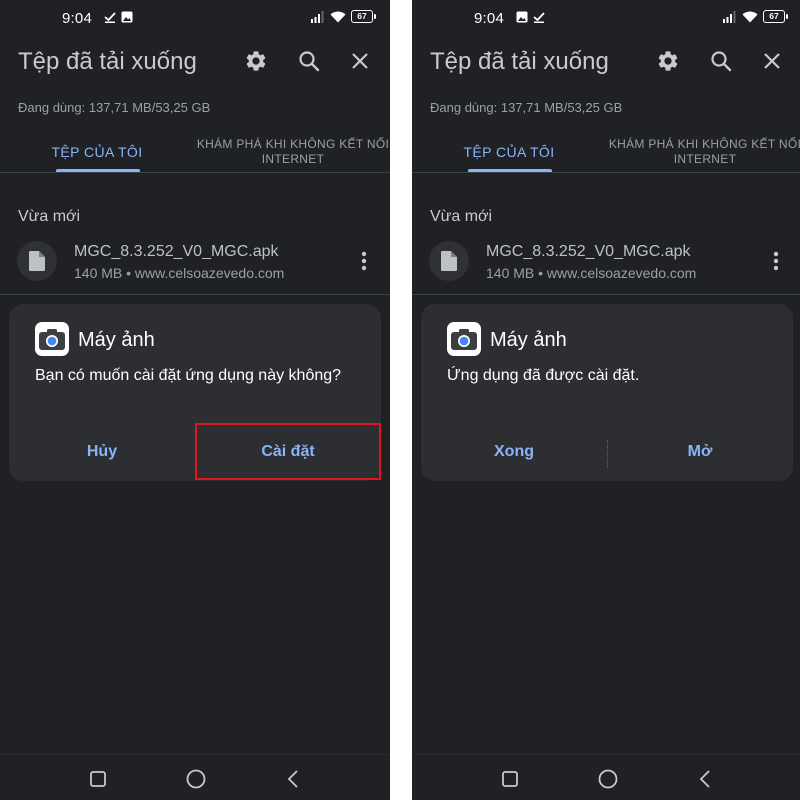 The height and width of the screenshot is (800, 800). Describe the element at coordinates (188, 375) in the screenshot. I see `dialog-message: Bạn có muốn cài đặt ứng dụng này không?` at that location.